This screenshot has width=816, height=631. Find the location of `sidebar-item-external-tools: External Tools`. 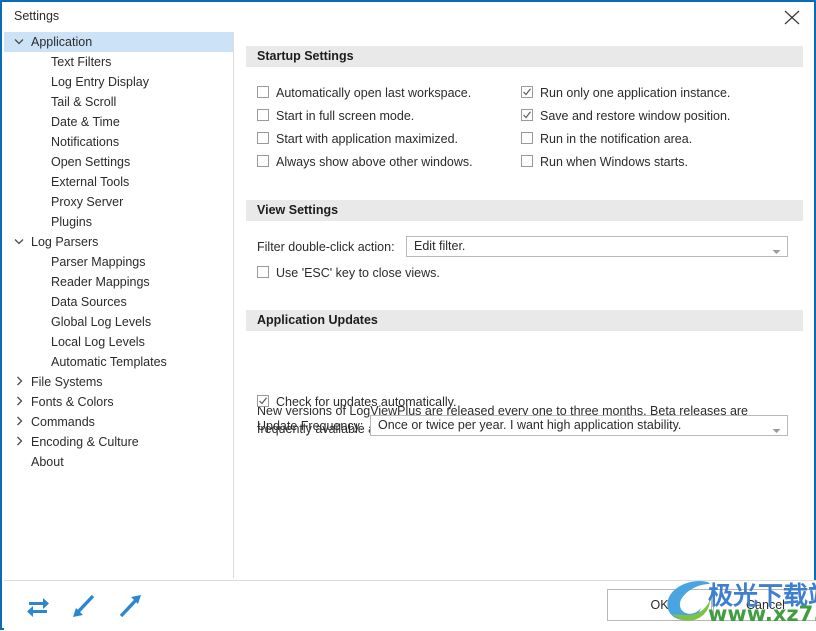

sidebar-item-external-tools: External Tools is located at coordinates (118, 182).